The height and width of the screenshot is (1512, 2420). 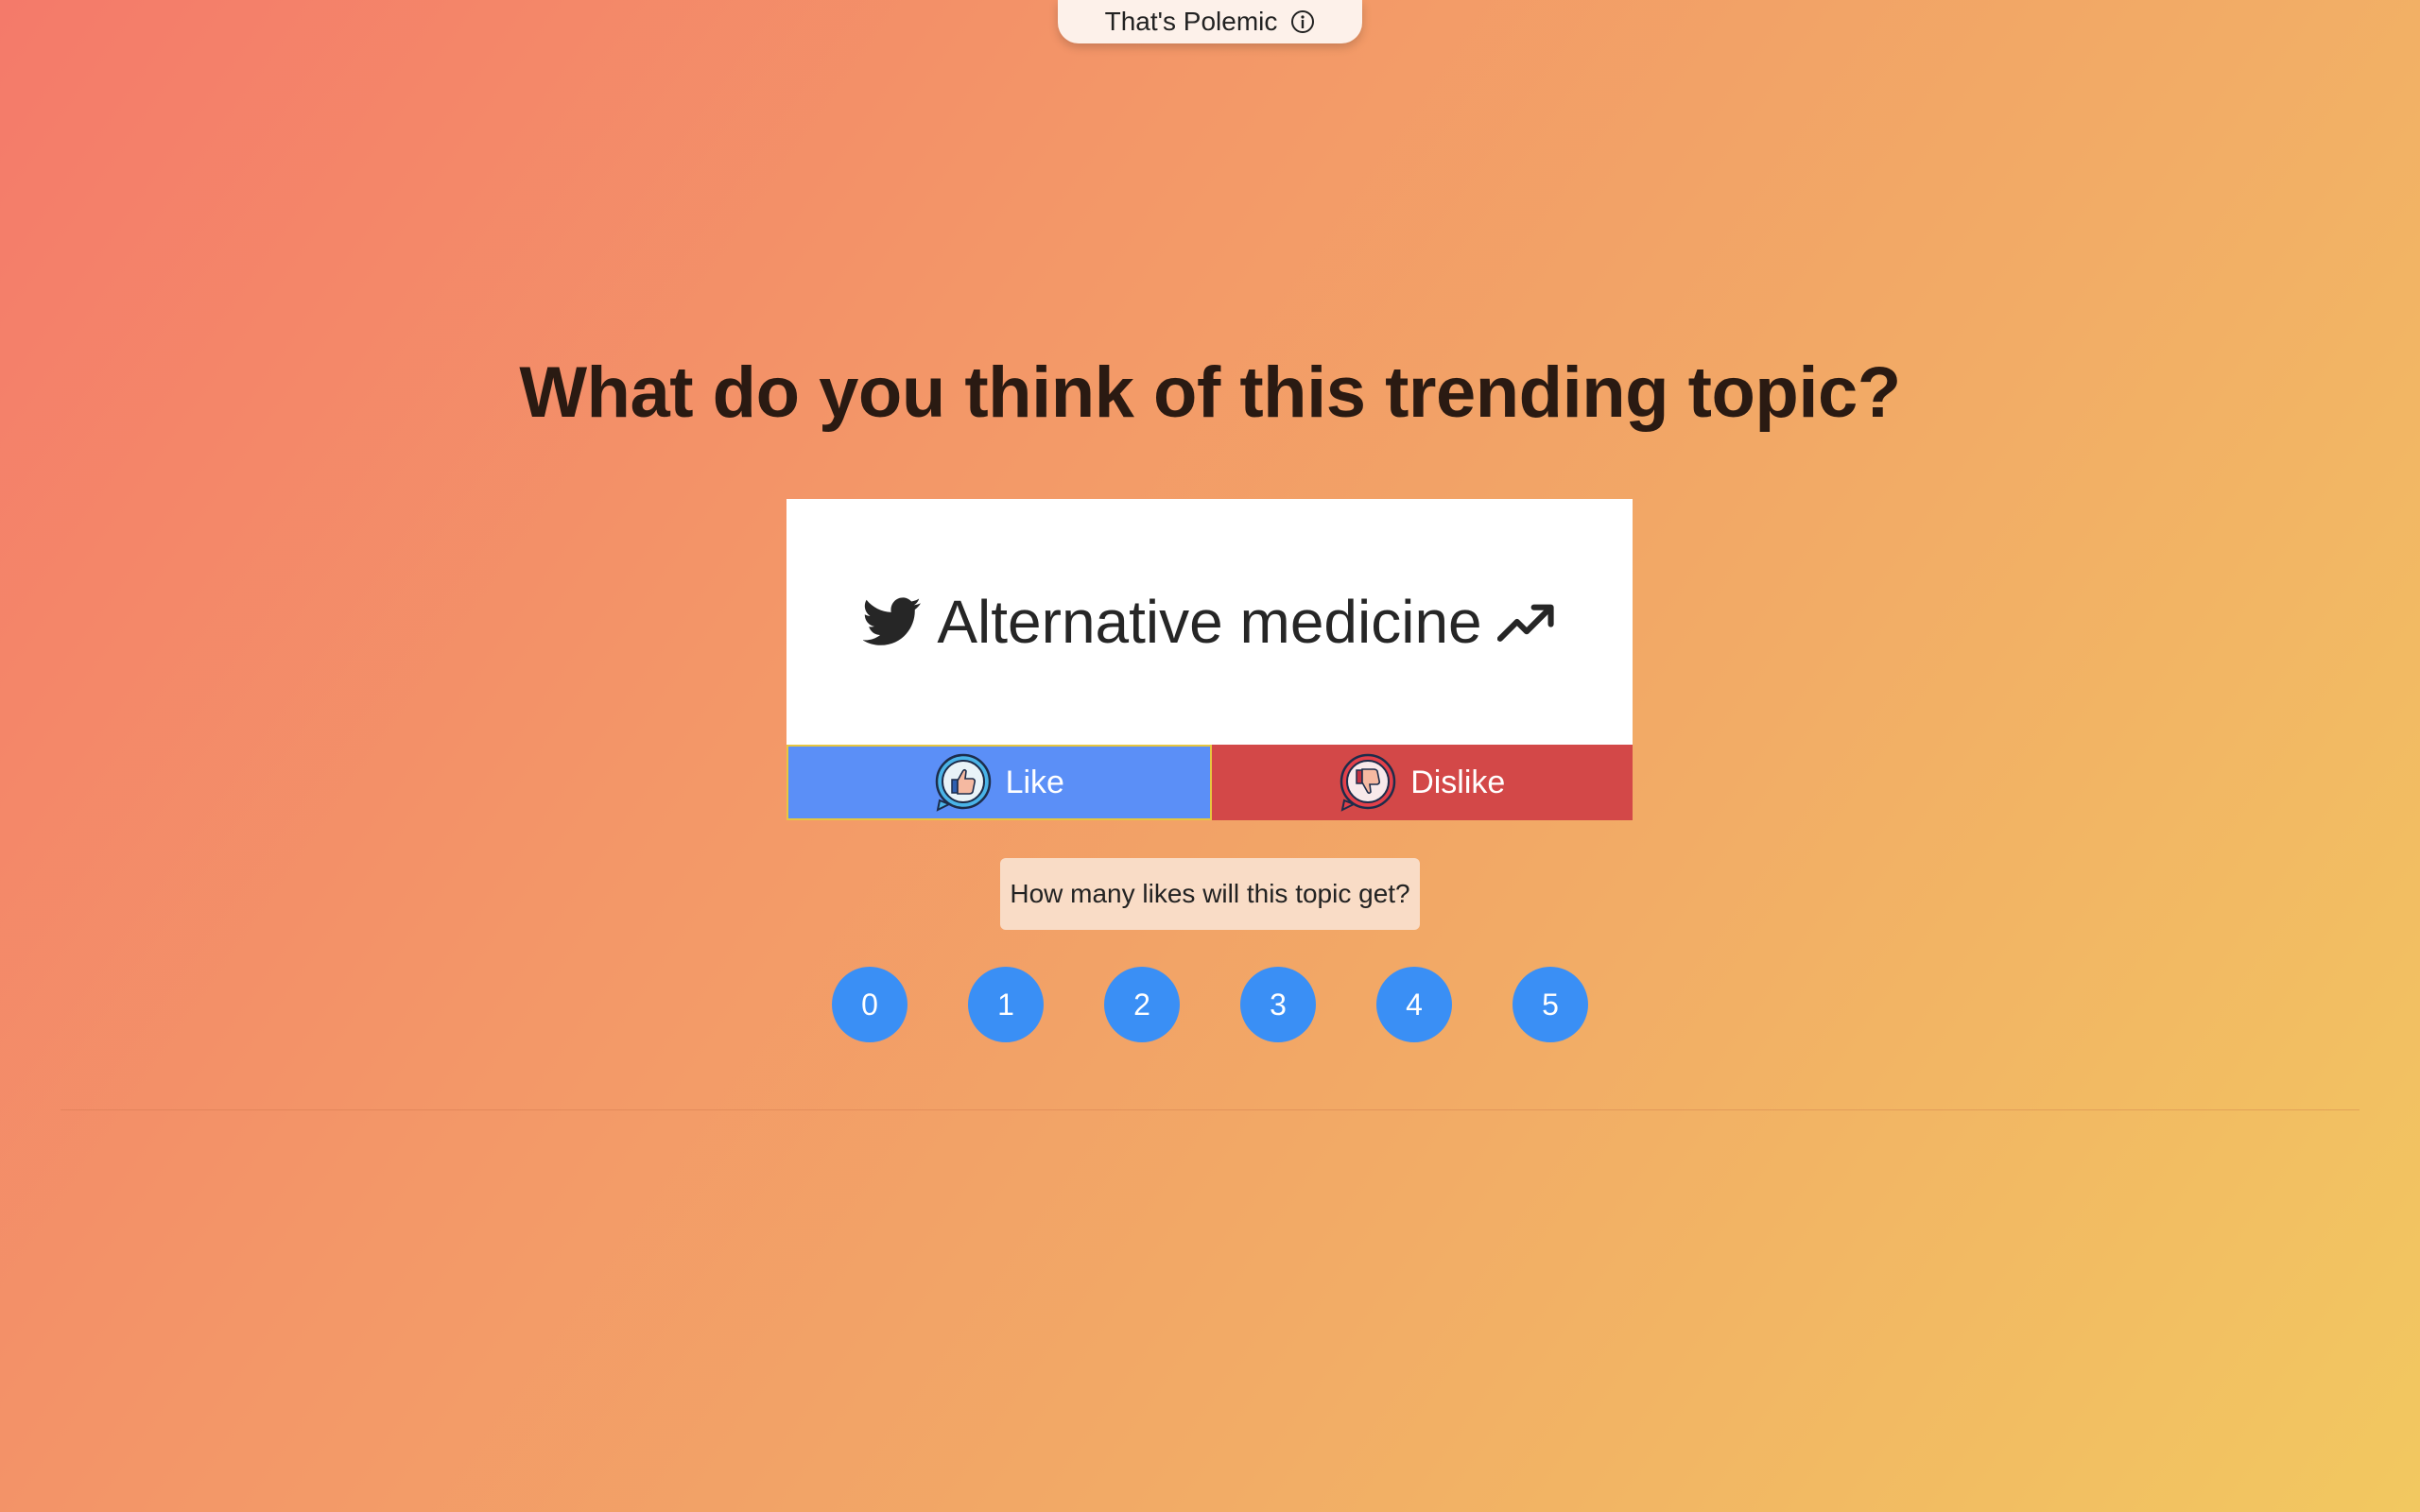 I want to click on like-label: Like, so click(x=1034, y=782).